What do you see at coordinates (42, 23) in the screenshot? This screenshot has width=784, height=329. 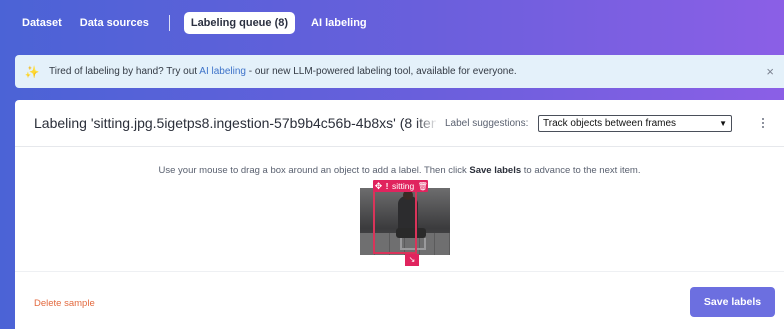 I see `nav-dataset: Dataset` at bounding box center [42, 23].